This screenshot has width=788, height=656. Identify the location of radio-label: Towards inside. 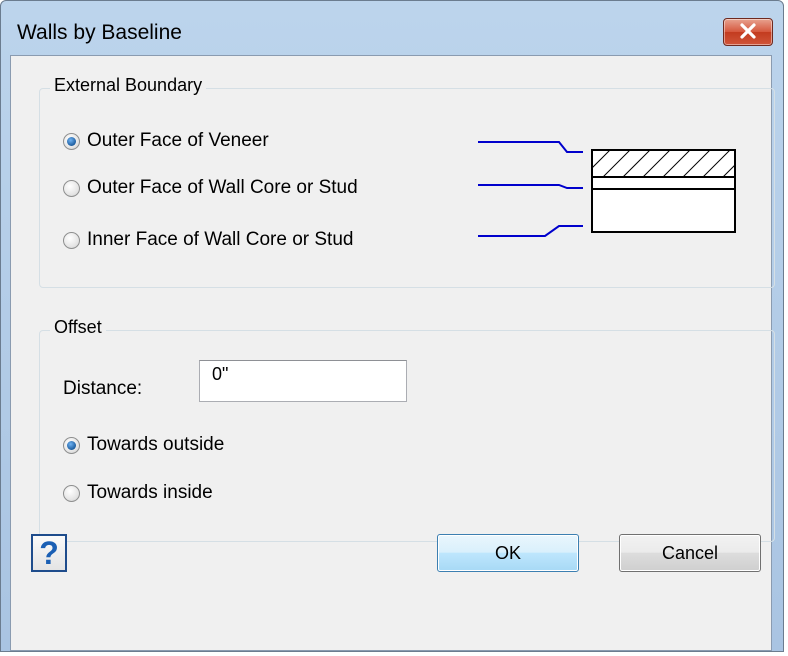
(150, 492).